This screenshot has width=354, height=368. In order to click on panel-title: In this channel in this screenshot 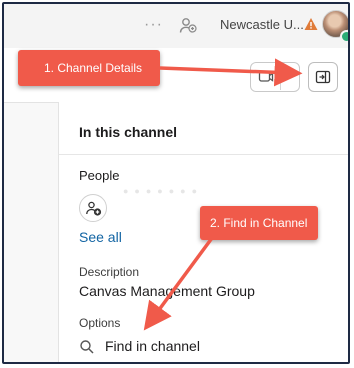, I will do `click(128, 132)`.